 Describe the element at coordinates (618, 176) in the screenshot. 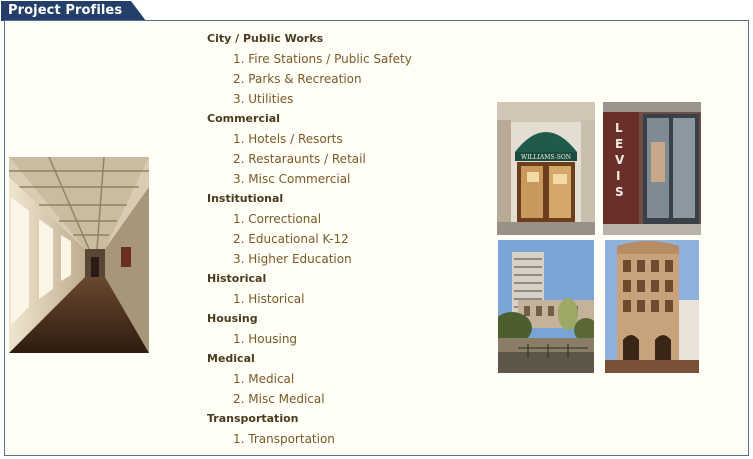

I see `svg-text: I` at that location.